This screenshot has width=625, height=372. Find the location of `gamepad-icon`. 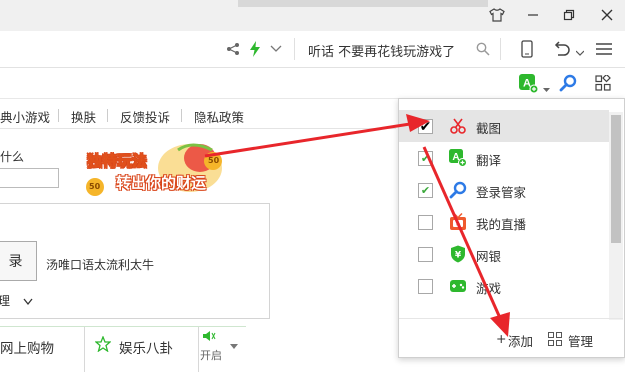

gamepad-icon is located at coordinates (458, 286).